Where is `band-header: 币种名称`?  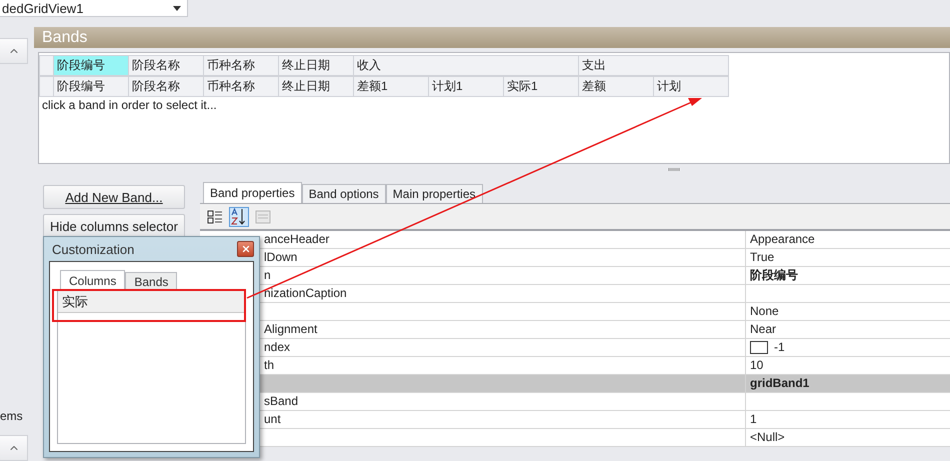 band-header: 币种名称 is located at coordinates (241, 65).